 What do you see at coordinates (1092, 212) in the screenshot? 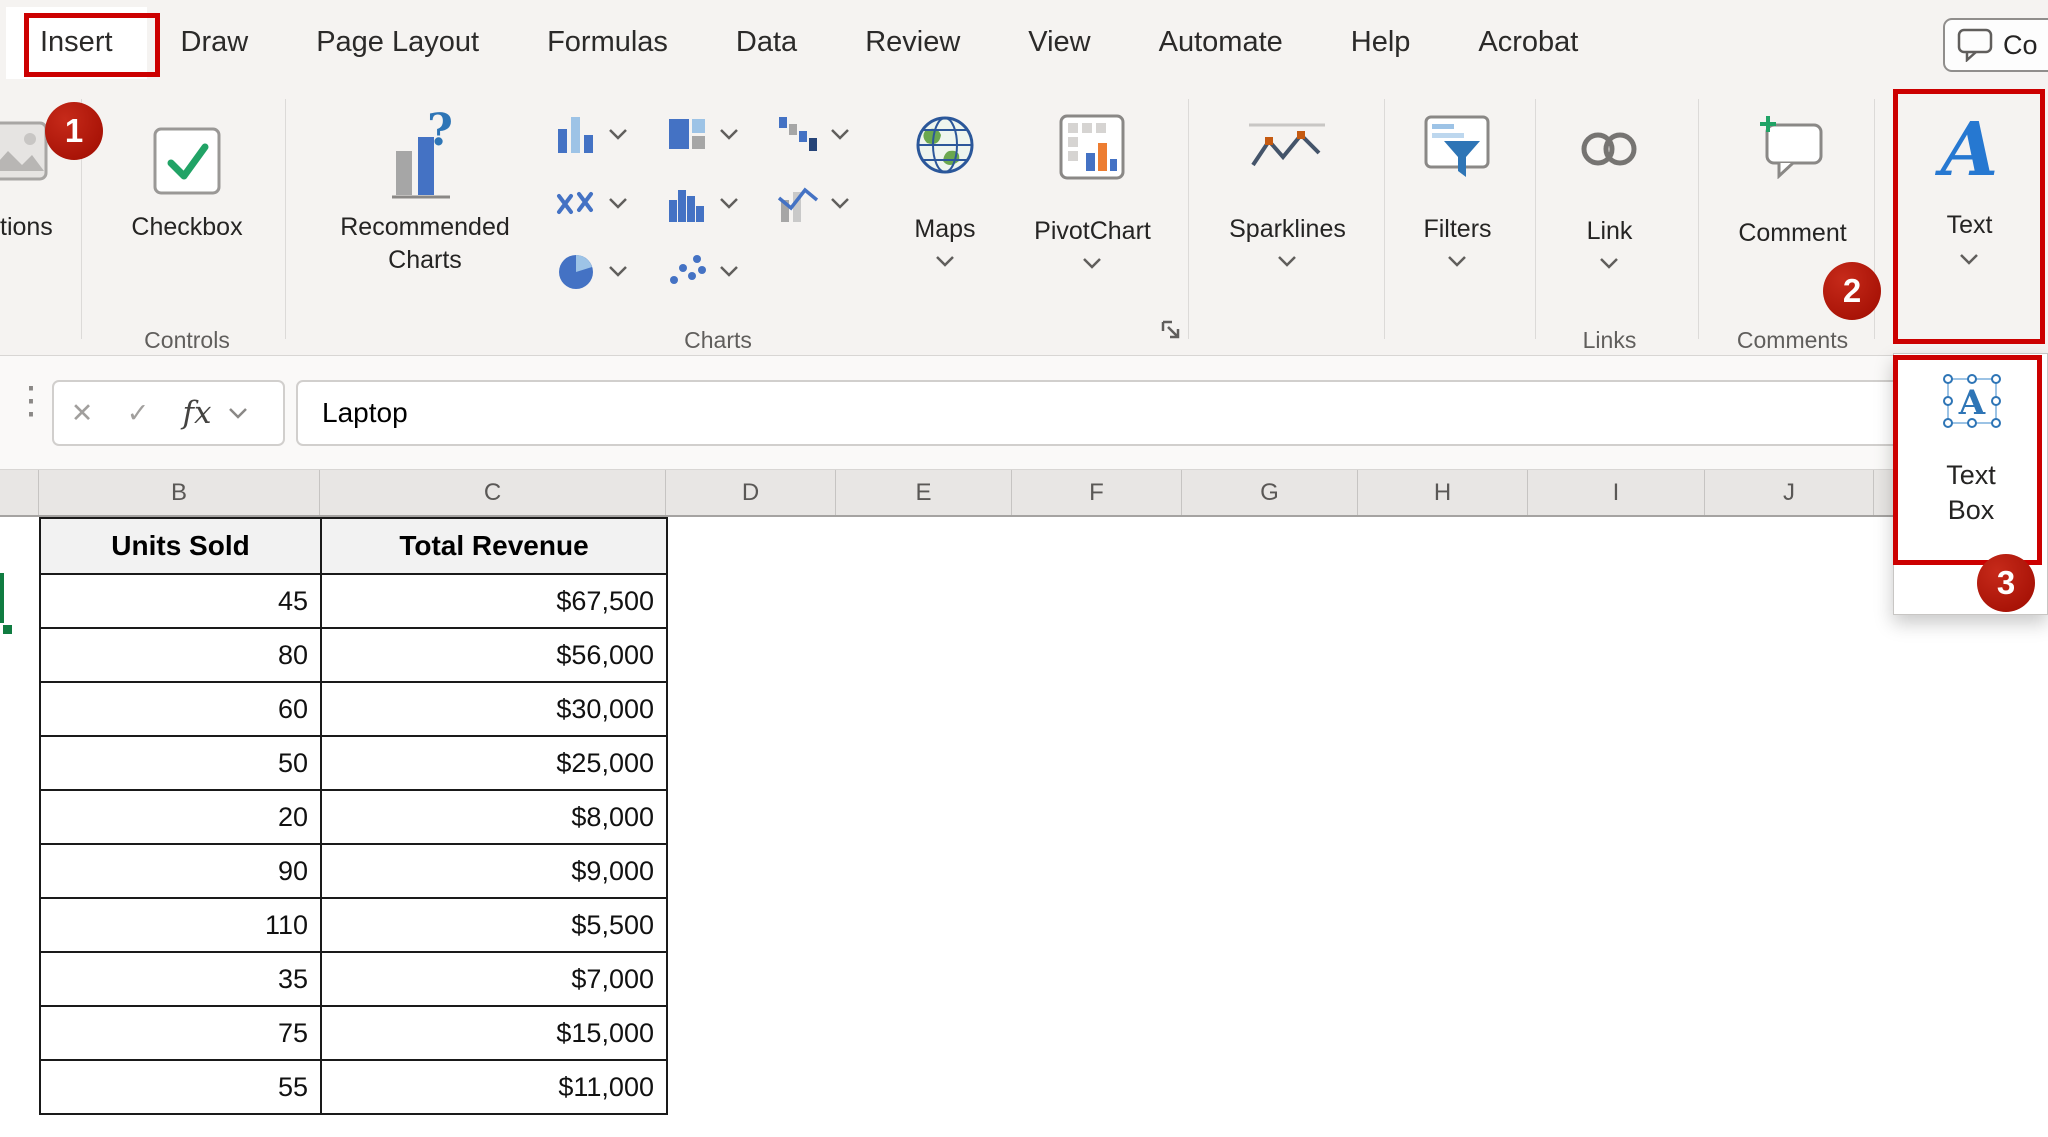
I see `pivotchart-button: PivotChart` at bounding box center [1092, 212].